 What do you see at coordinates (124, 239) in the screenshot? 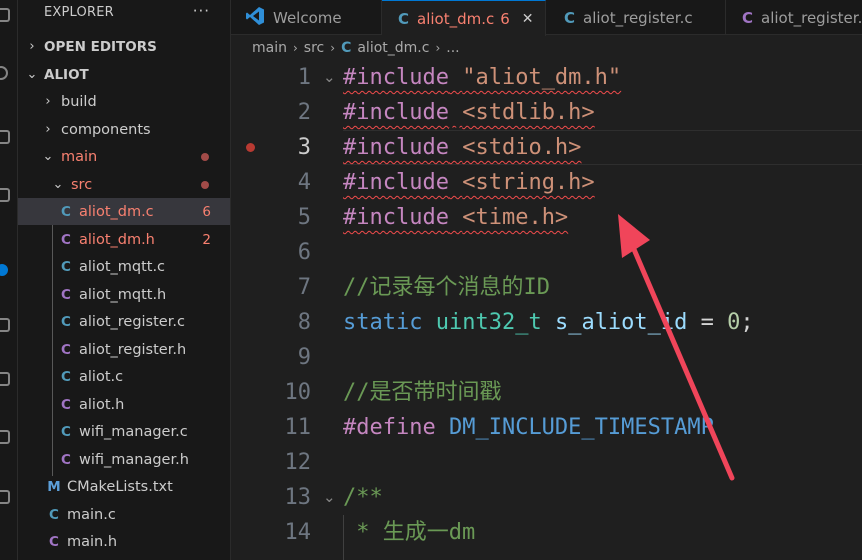
I see `file-aliot-dm-h: C aliot_dm.h 2` at bounding box center [124, 239].